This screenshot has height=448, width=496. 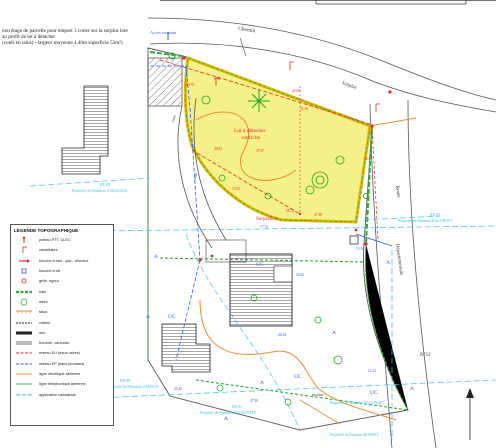 I want to click on legend-title: LEGENDE TOPOGRAPHIQUE, so click(x=46, y=230).